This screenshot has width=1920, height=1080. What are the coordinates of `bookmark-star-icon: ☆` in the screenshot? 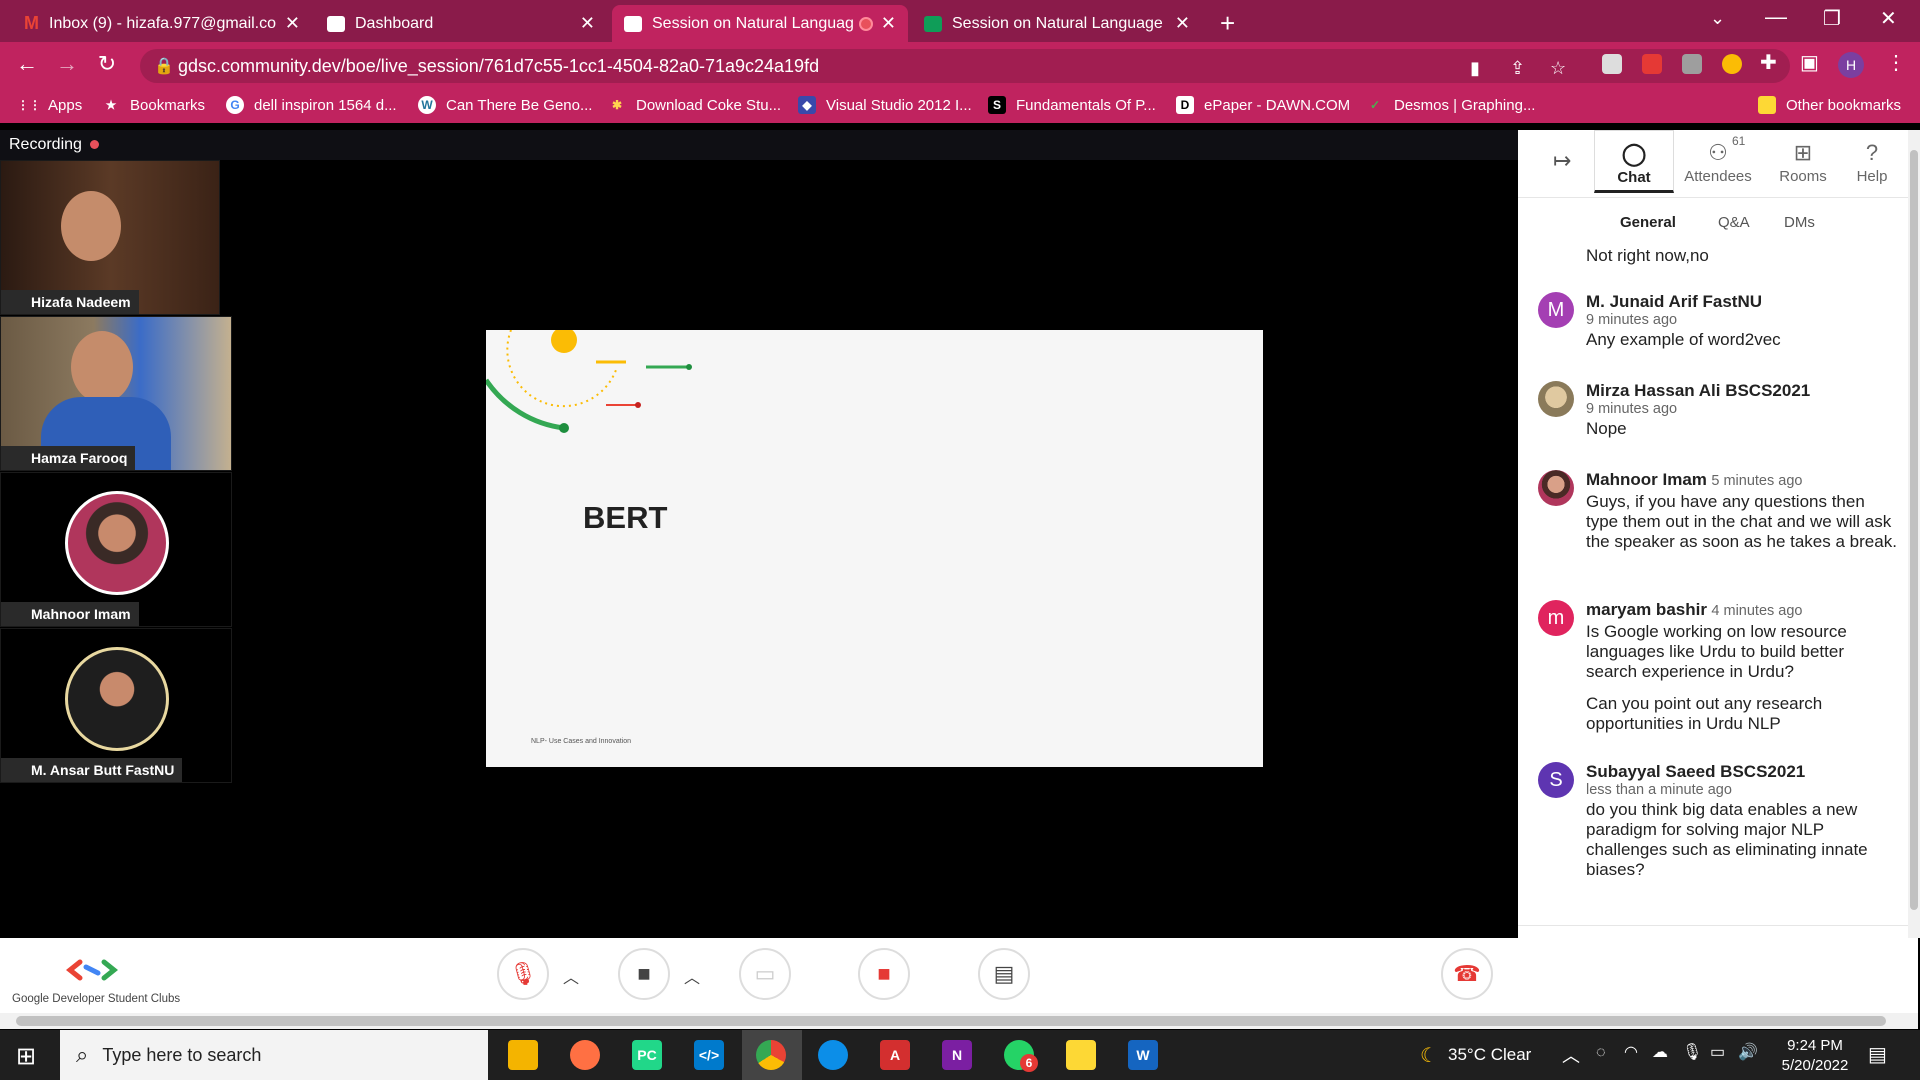 It's located at (1558, 68).